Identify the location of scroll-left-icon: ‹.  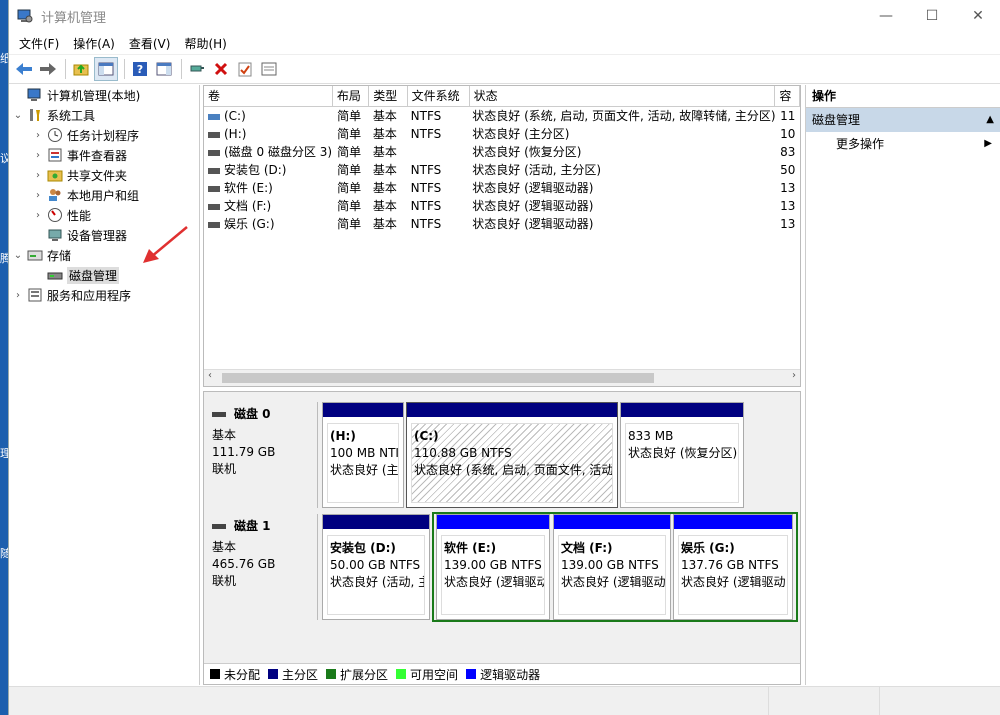
(210, 375).